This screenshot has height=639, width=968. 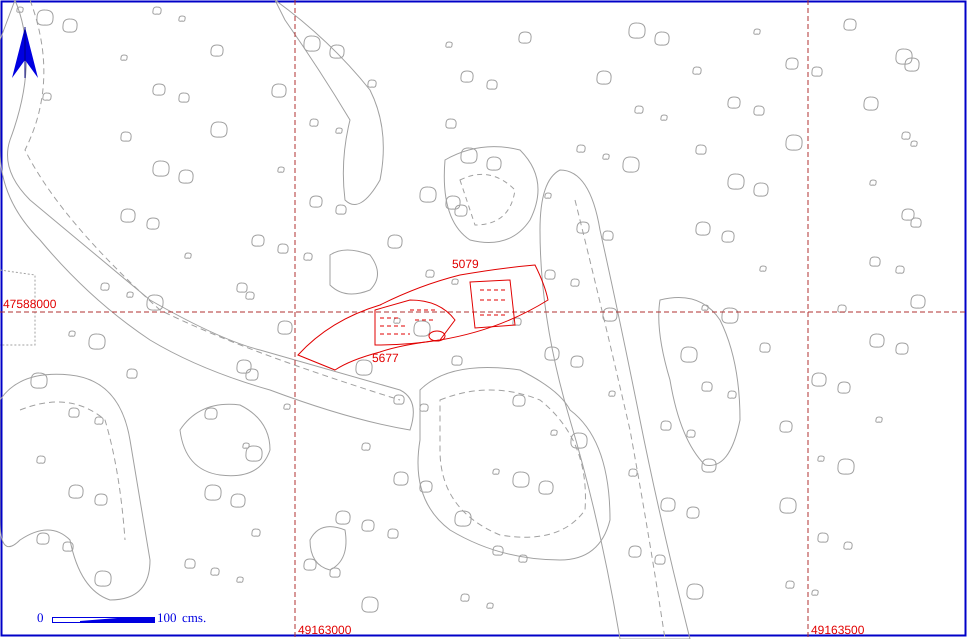 I want to click on grid-coordinate-label: 47588000, so click(x=29, y=304).